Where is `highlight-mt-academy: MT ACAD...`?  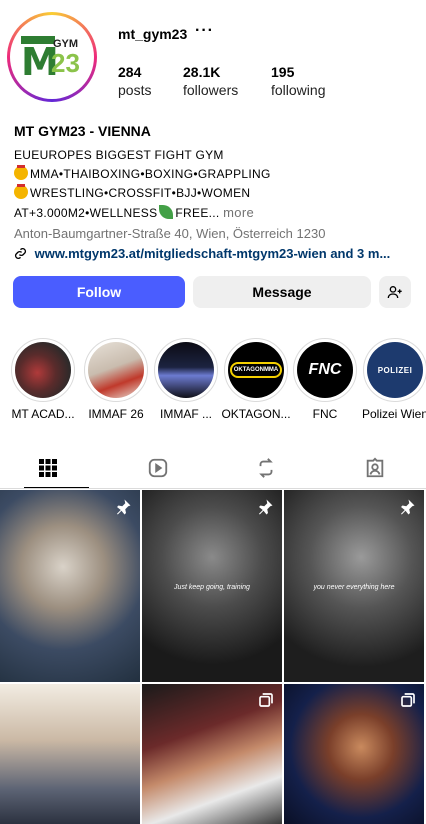 highlight-mt-academy: MT ACAD... is located at coordinates (43, 379).